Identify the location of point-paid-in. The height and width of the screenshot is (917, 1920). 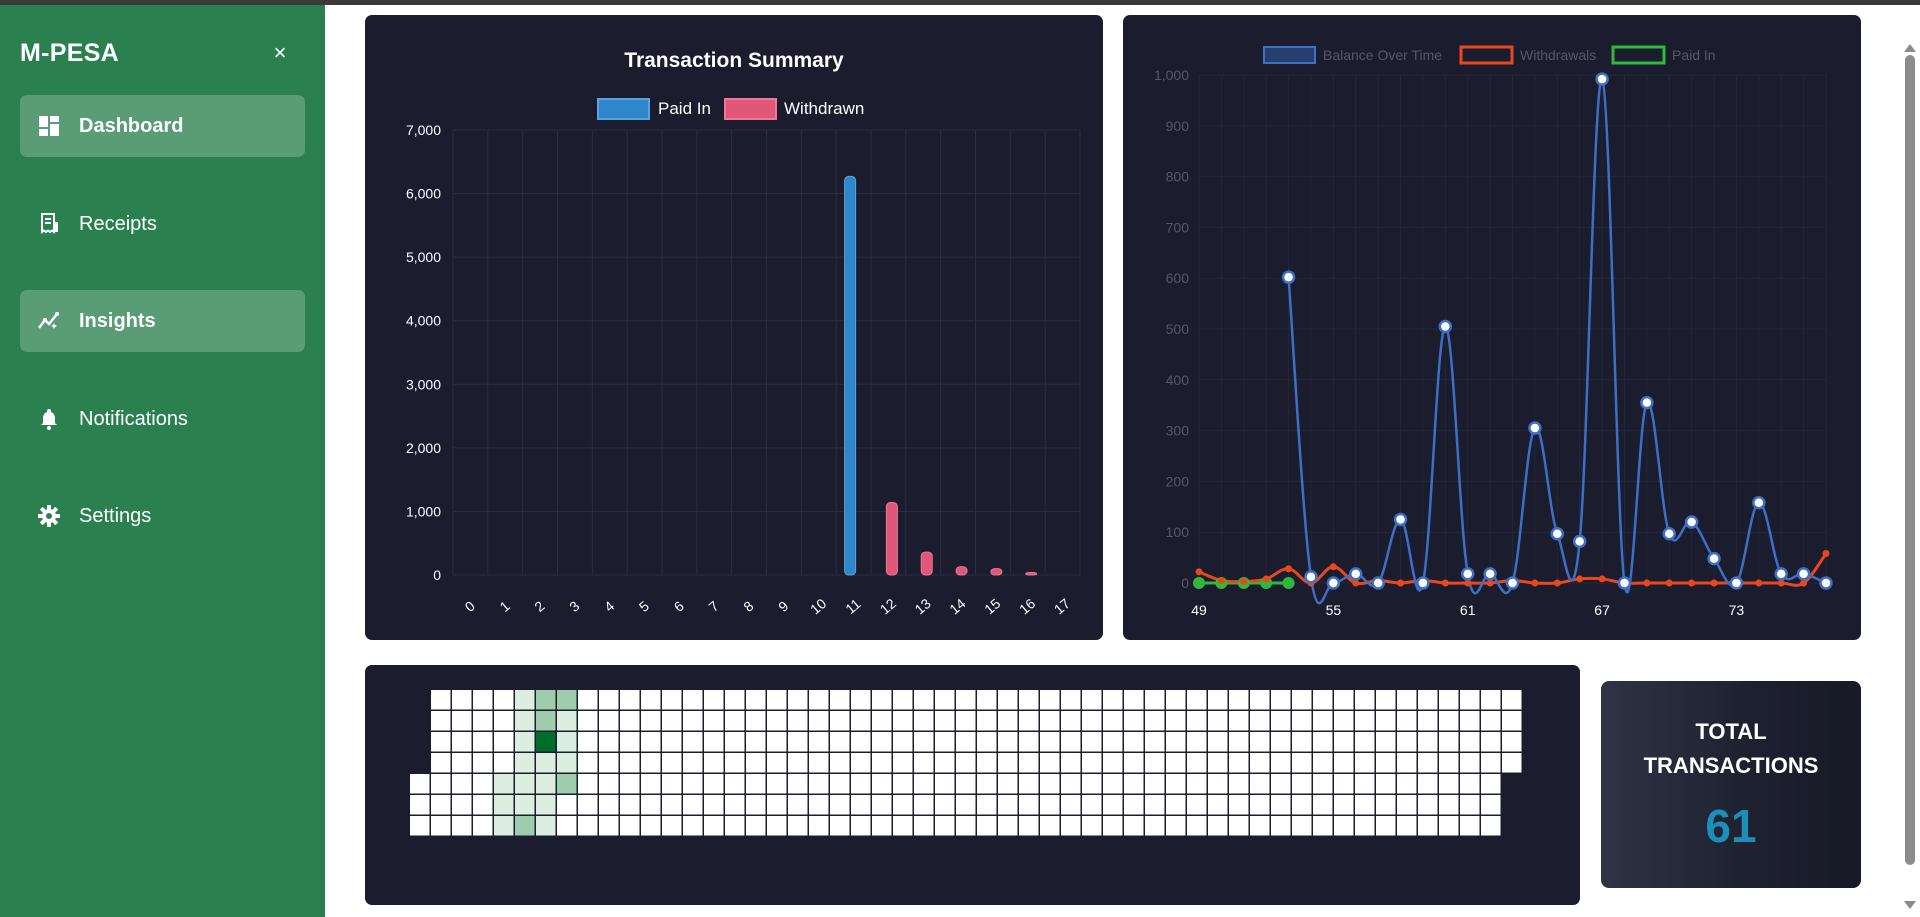
(1199, 583).